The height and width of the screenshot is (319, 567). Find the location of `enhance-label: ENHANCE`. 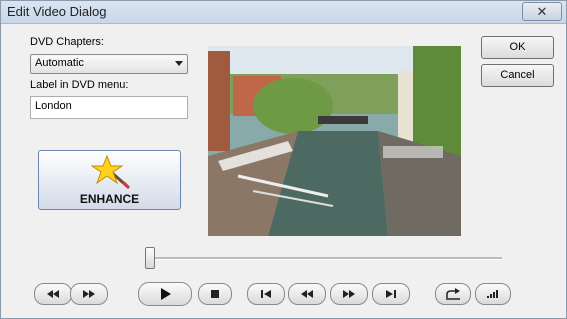

enhance-label: ENHANCE is located at coordinates (109, 199).